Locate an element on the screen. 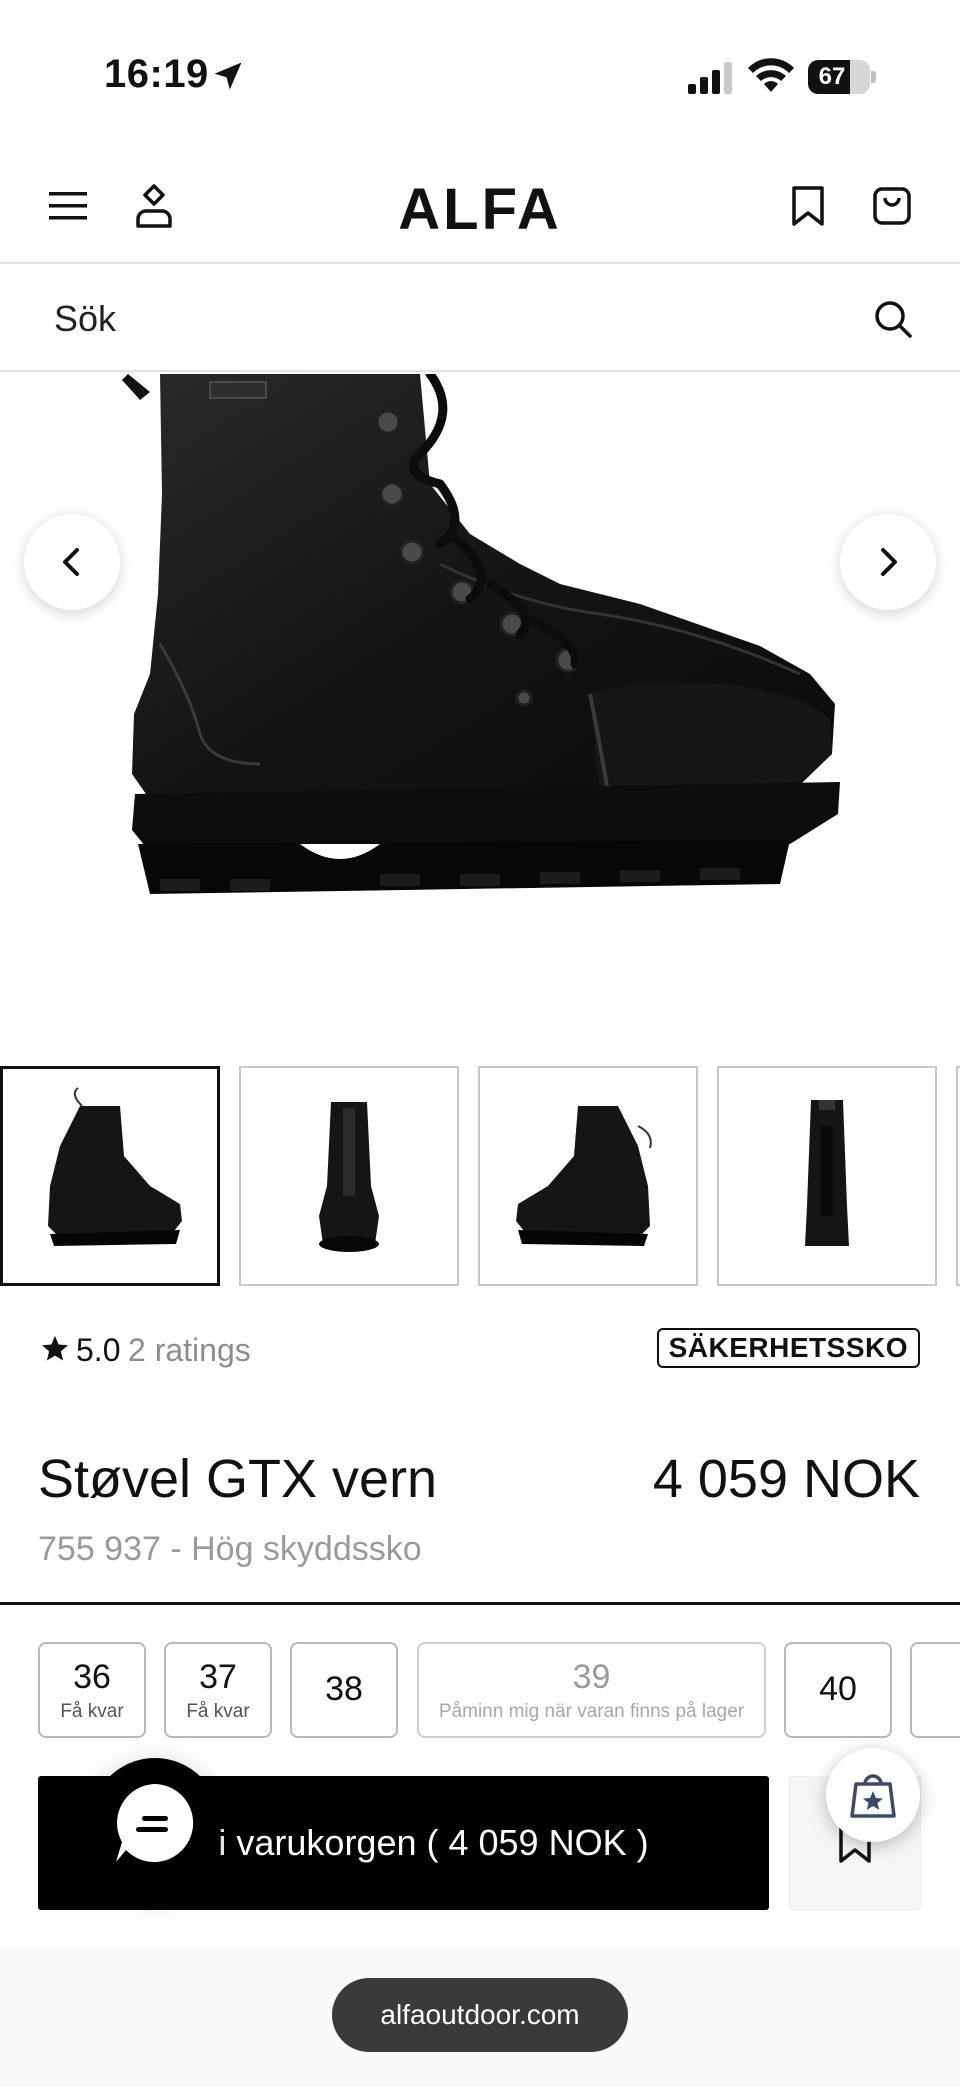 This screenshot has width=960, height=2087. url-text: alfaoutdoor.com is located at coordinates (480, 2014).